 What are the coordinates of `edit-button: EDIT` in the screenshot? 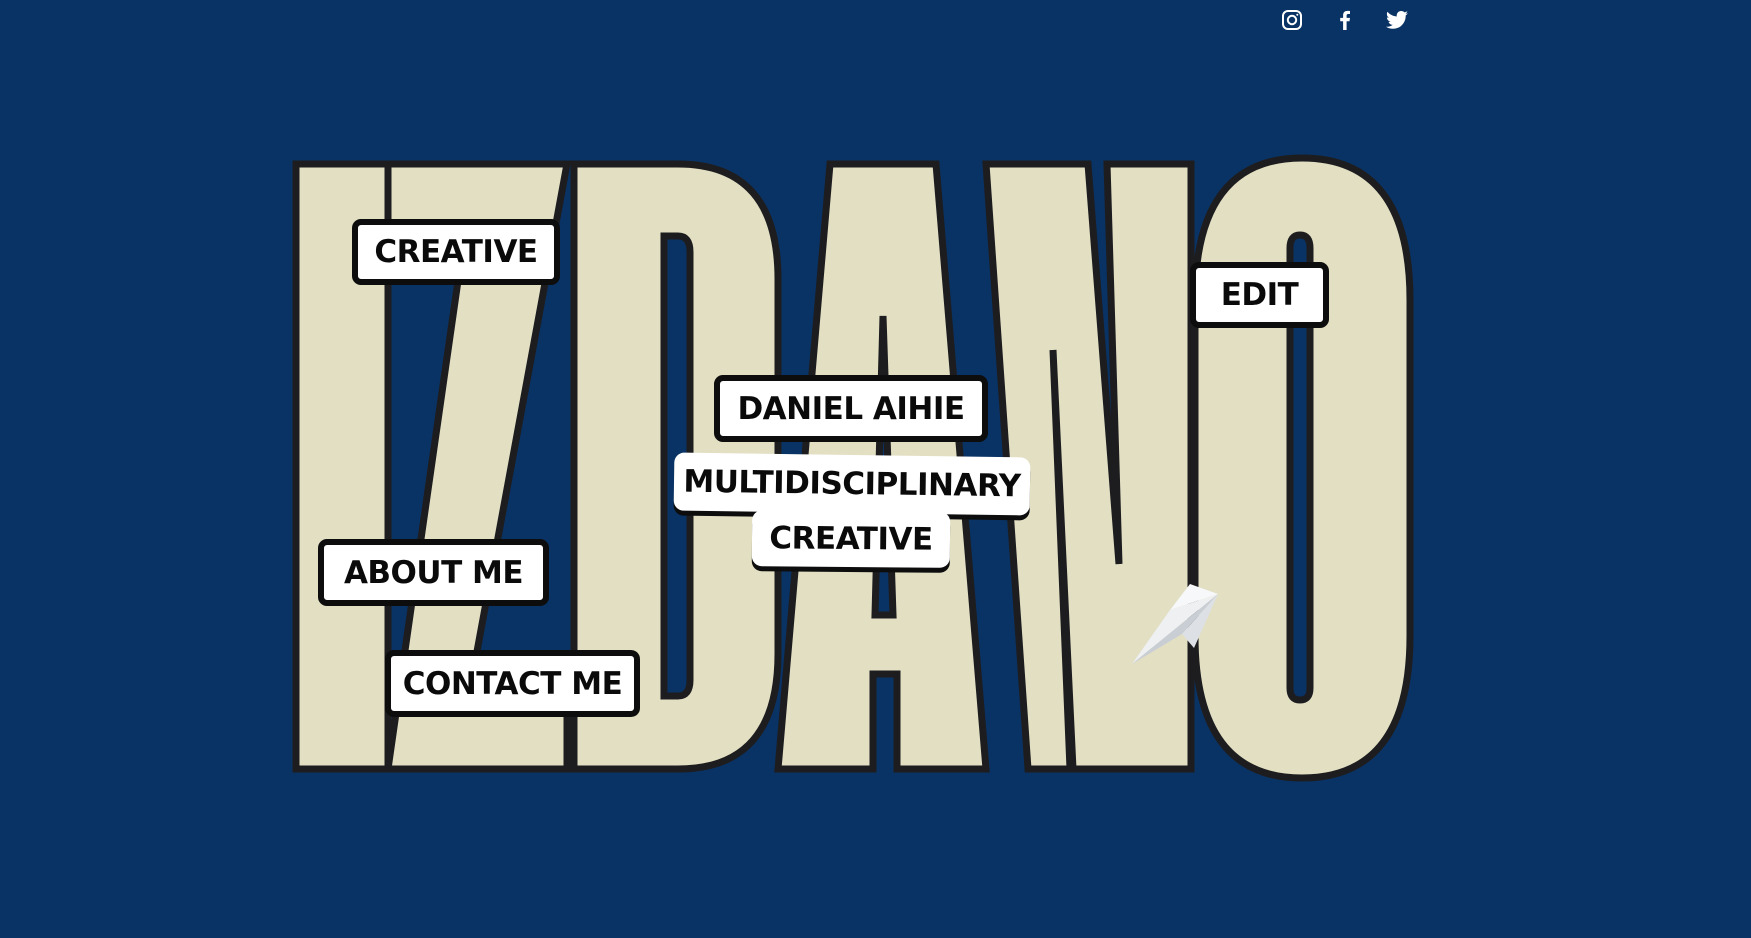 It's located at (1259, 295).